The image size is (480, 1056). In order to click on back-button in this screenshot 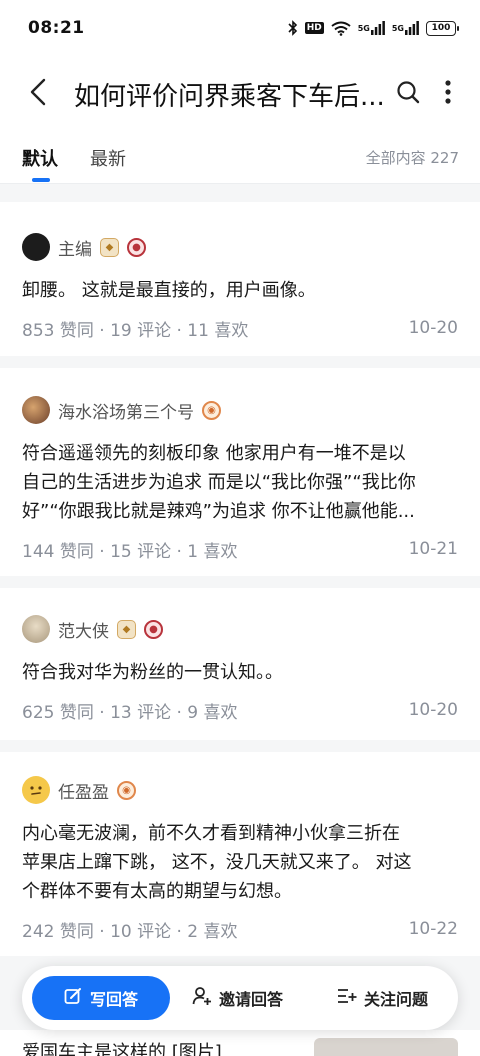, I will do `click(38, 94)`.